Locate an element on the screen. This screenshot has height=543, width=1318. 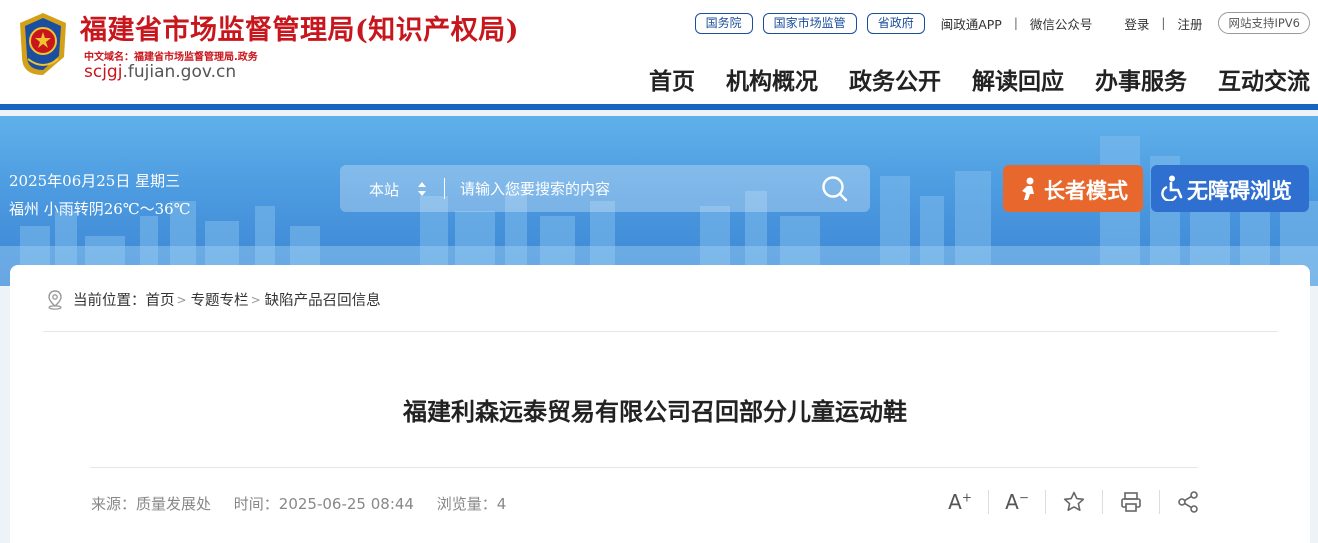
domain-highlight: scjgj is located at coordinates (103, 72).